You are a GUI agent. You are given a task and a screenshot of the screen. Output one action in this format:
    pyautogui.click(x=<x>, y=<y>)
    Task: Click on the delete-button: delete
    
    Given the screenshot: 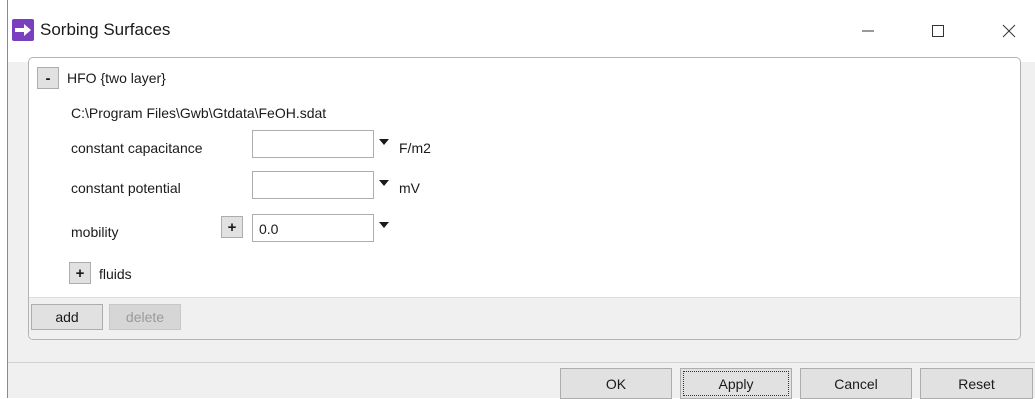 What is the action you would take?
    pyautogui.click(x=145, y=317)
    